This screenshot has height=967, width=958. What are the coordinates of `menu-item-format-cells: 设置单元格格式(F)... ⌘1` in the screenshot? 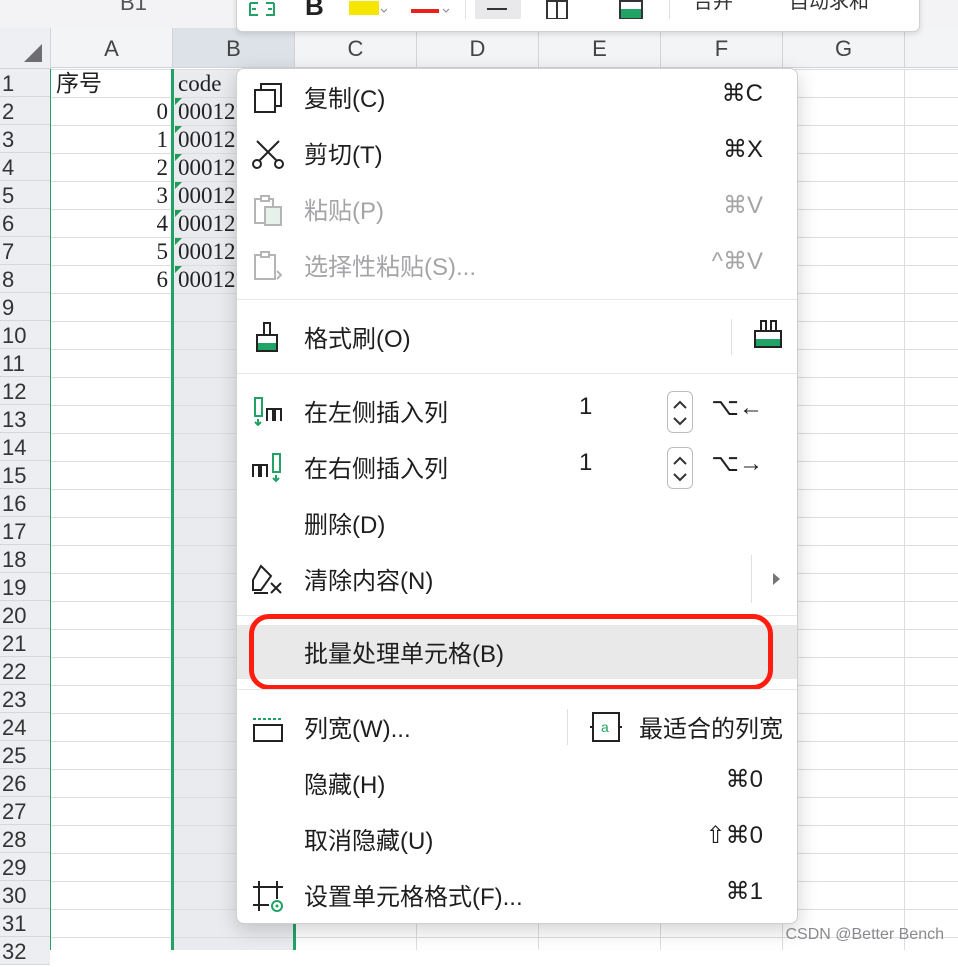 It's located at (517, 895).